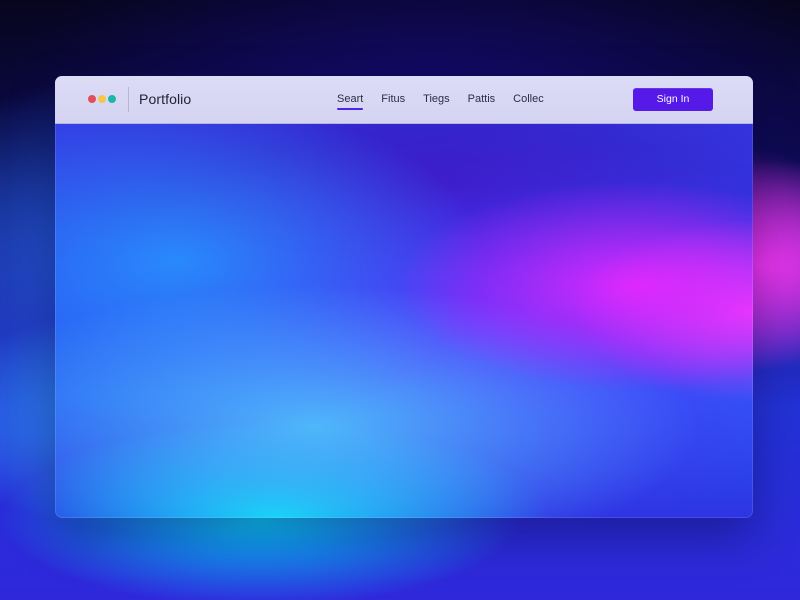 This screenshot has width=800, height=600. I want to click on nav-item-pattis: Pattis, so click(482, 99).